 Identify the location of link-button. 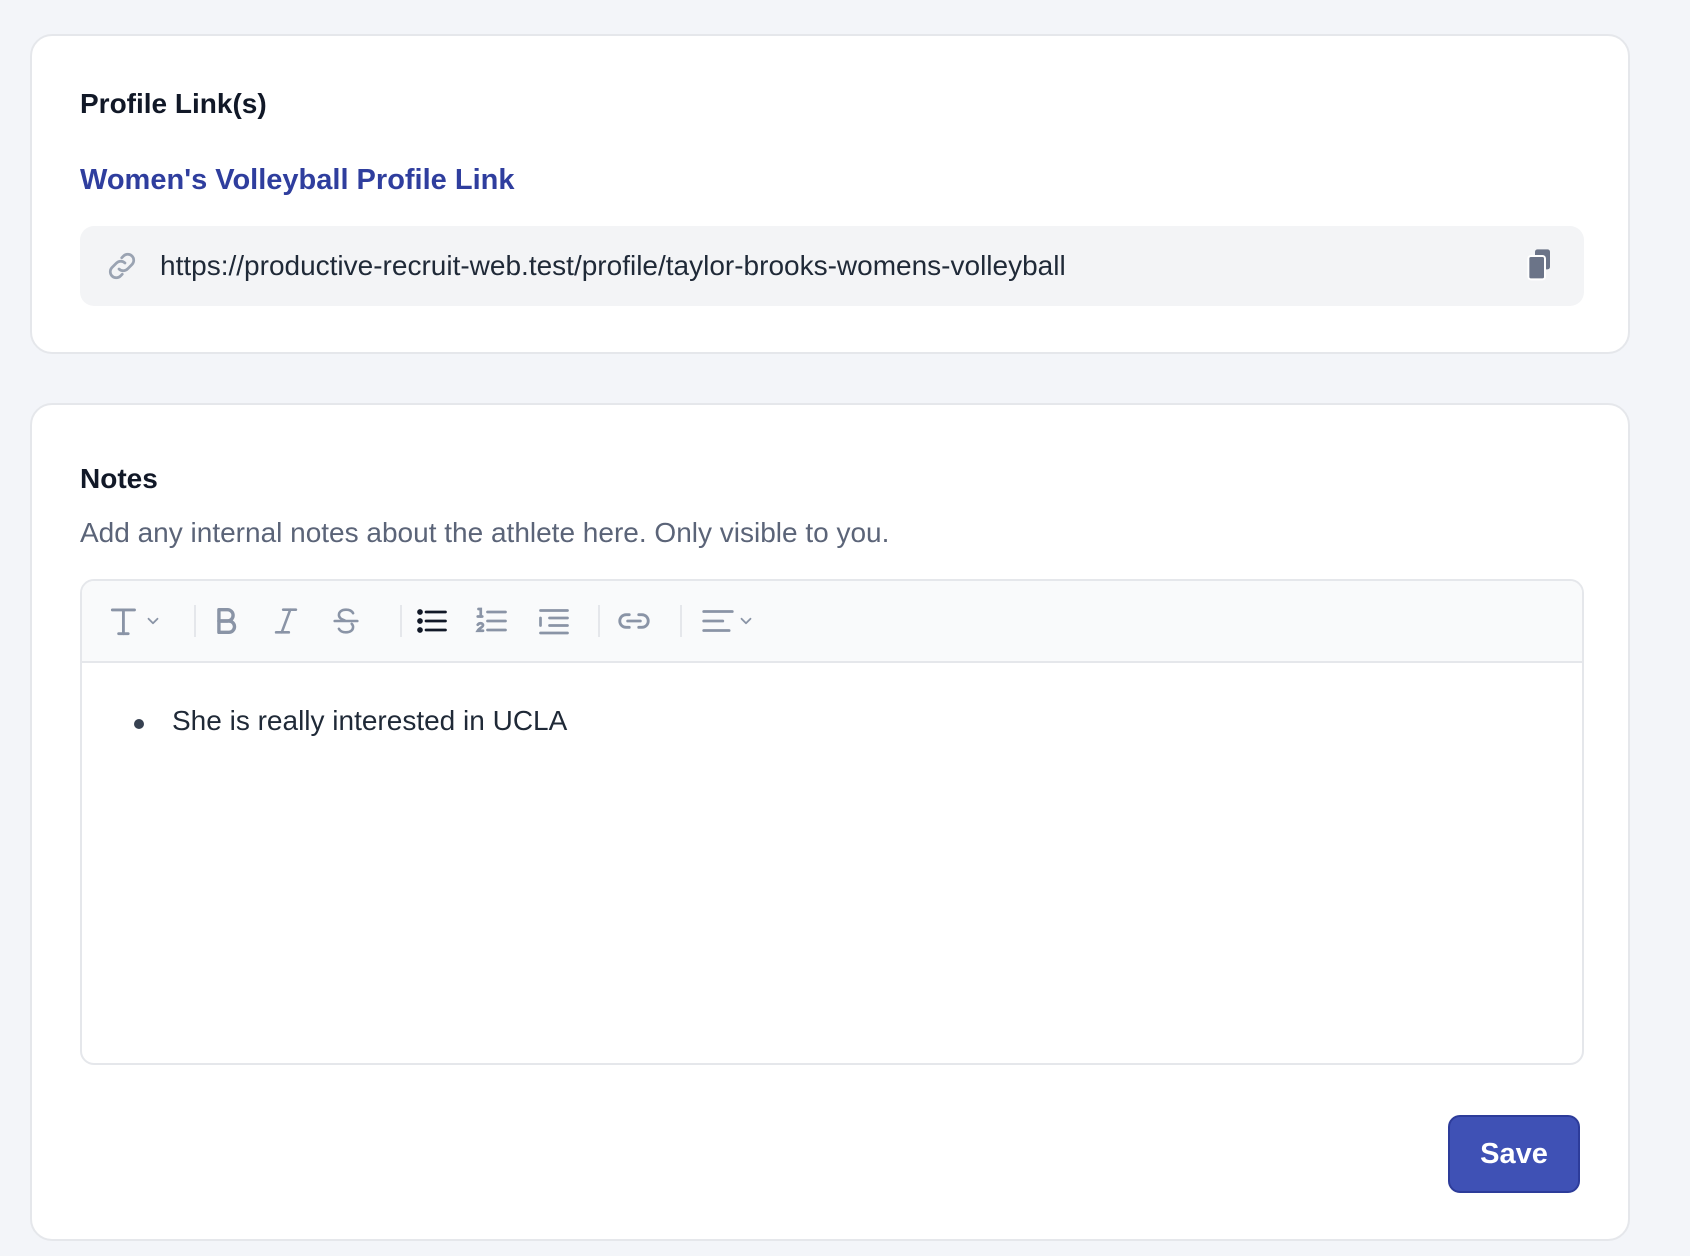
(634, 621).